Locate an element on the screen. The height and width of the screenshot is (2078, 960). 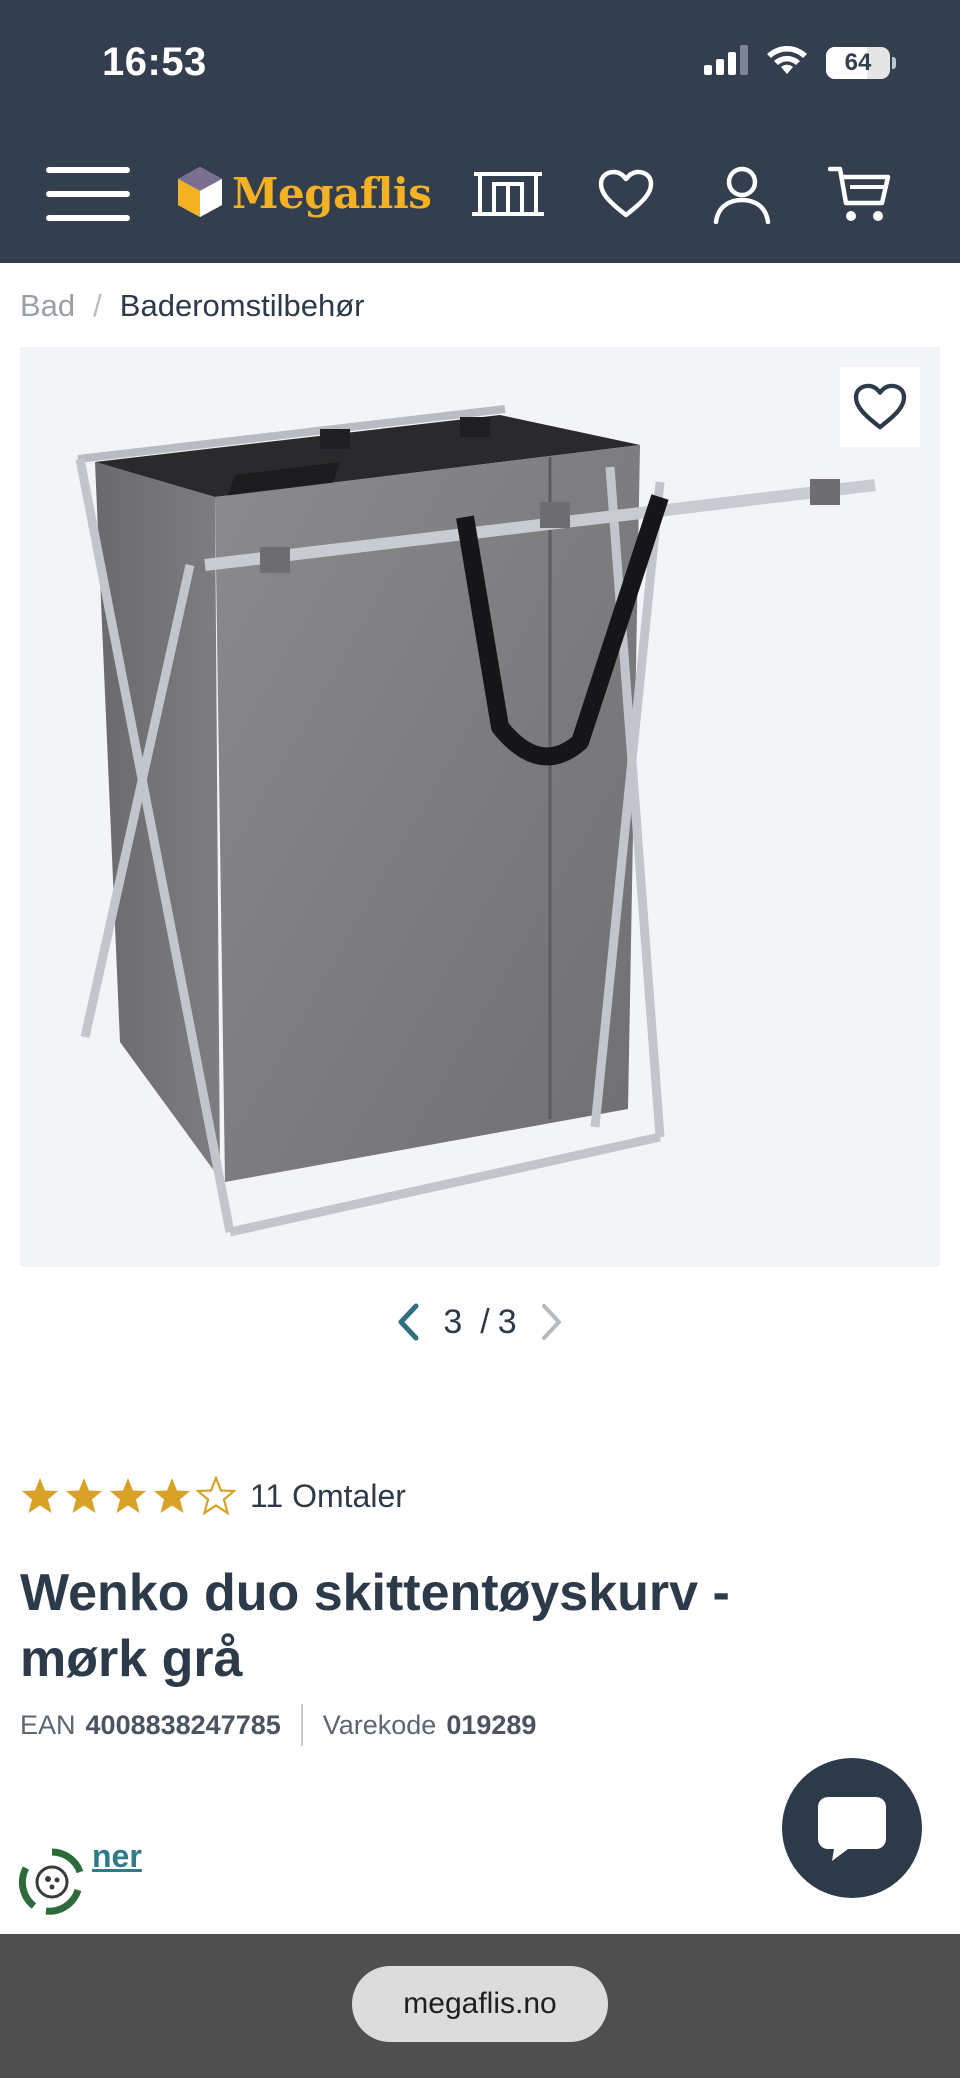
pager-current: 3 is located at coordinates (453, 1321).